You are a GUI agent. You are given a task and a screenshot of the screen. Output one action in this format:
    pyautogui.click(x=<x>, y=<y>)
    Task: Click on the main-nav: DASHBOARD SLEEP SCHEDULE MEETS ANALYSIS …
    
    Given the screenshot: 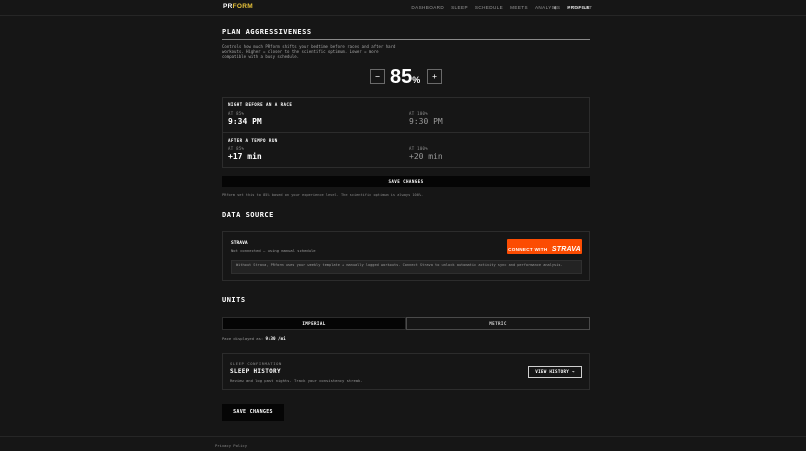 What is the action you would take?
    pyautogui.click(x=500, y=7)
    